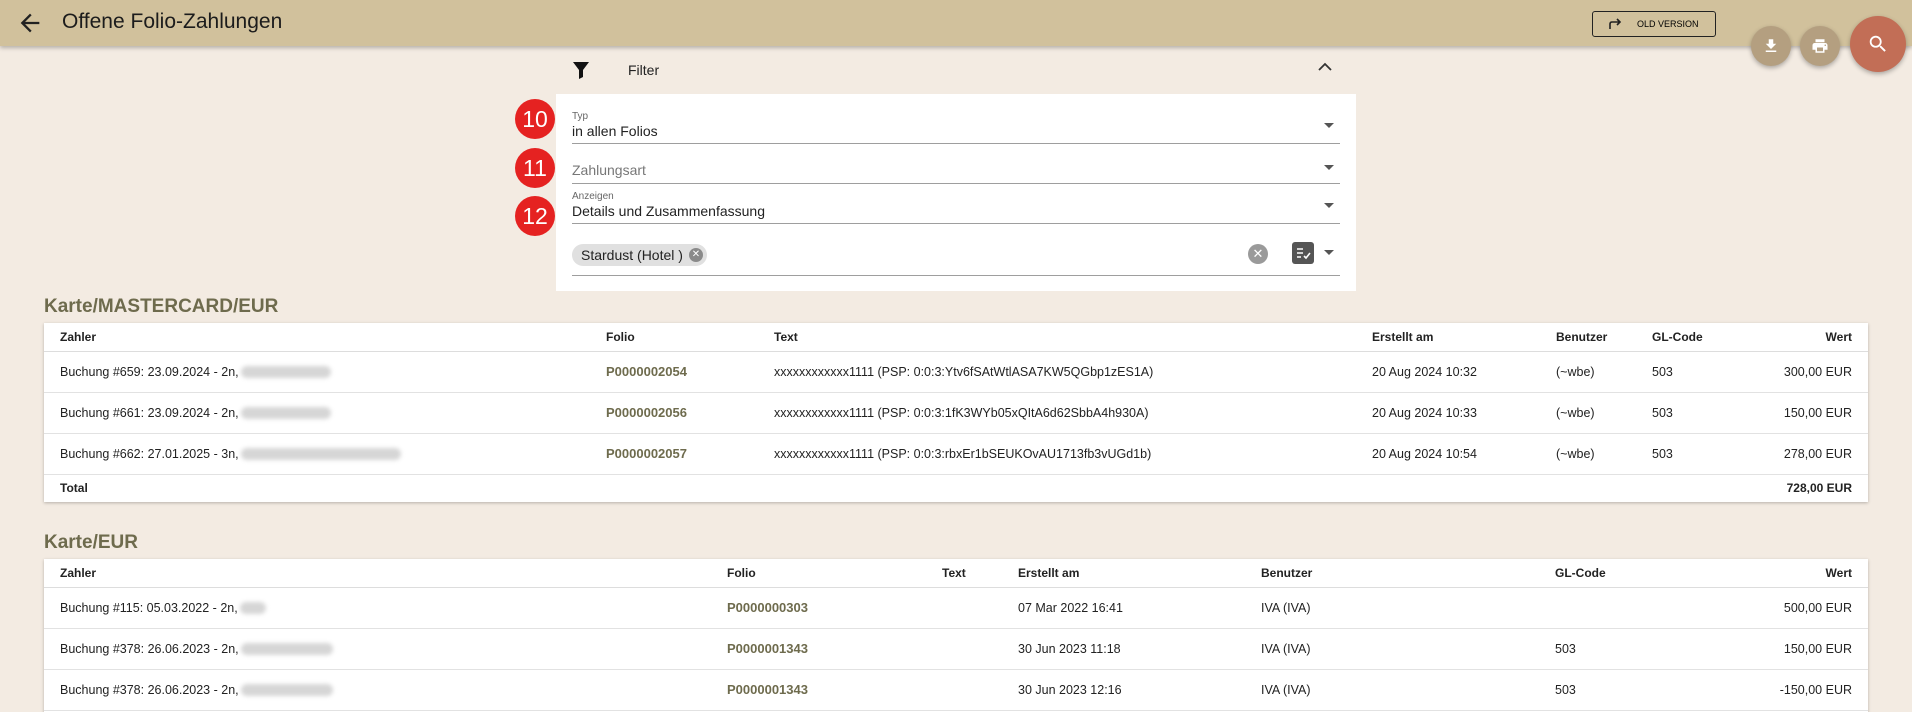  I want to click on filter-header: Filter, so click(956, 72).